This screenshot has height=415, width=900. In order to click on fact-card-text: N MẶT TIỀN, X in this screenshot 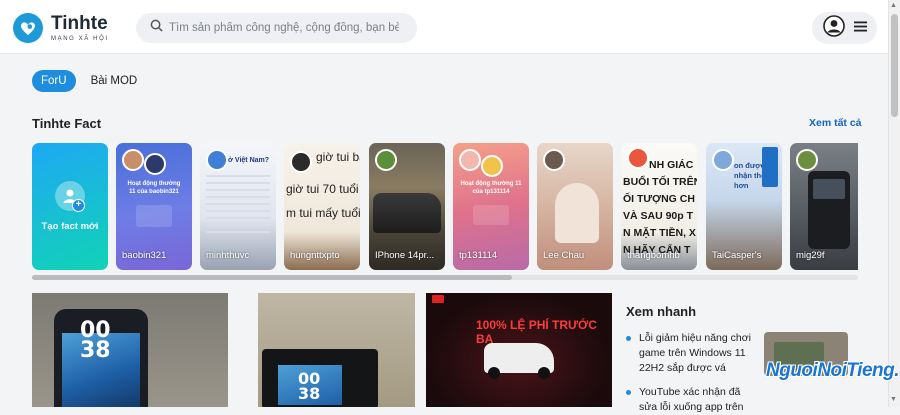, I will do `click(659, 233)`.